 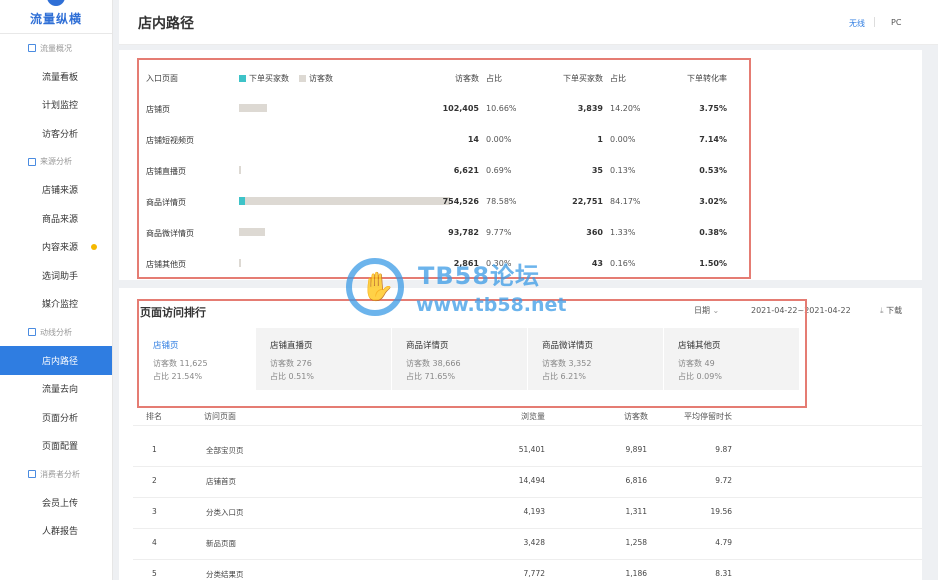 I want to click on legend-buyers: 下单买家数, so click(x=264, y=78).